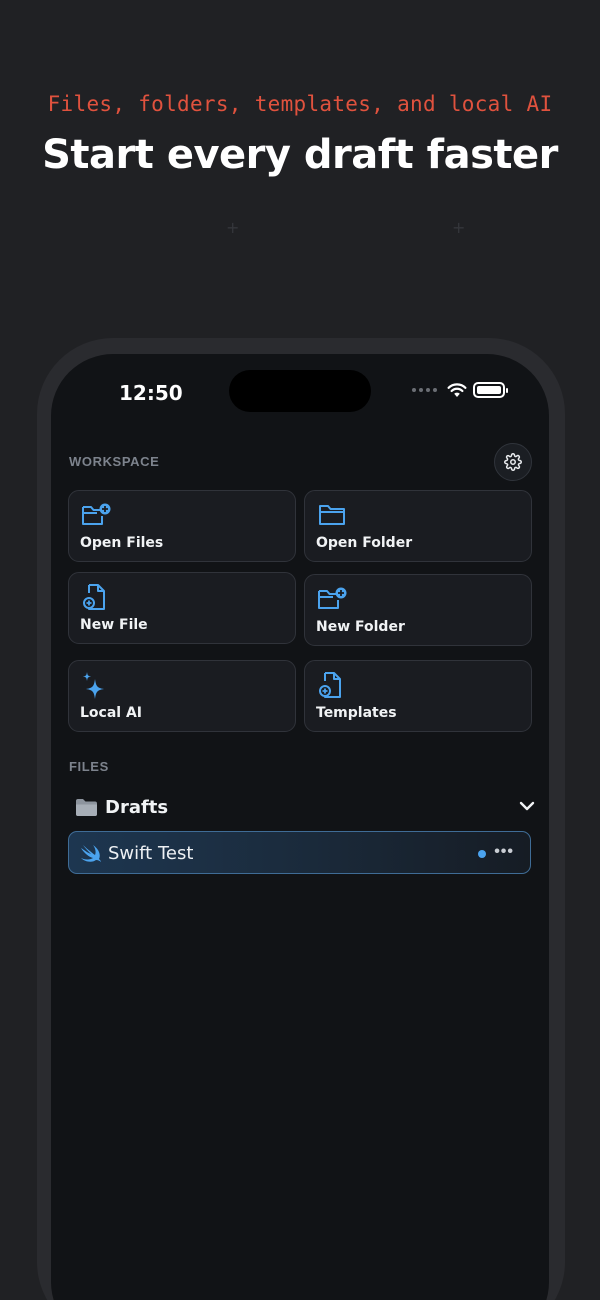 The image size is (600, 1300). What do you see at coordinates (356, 713) in the screenshot?
I see `templates-label: Templates` at bounding box center [356, 713].